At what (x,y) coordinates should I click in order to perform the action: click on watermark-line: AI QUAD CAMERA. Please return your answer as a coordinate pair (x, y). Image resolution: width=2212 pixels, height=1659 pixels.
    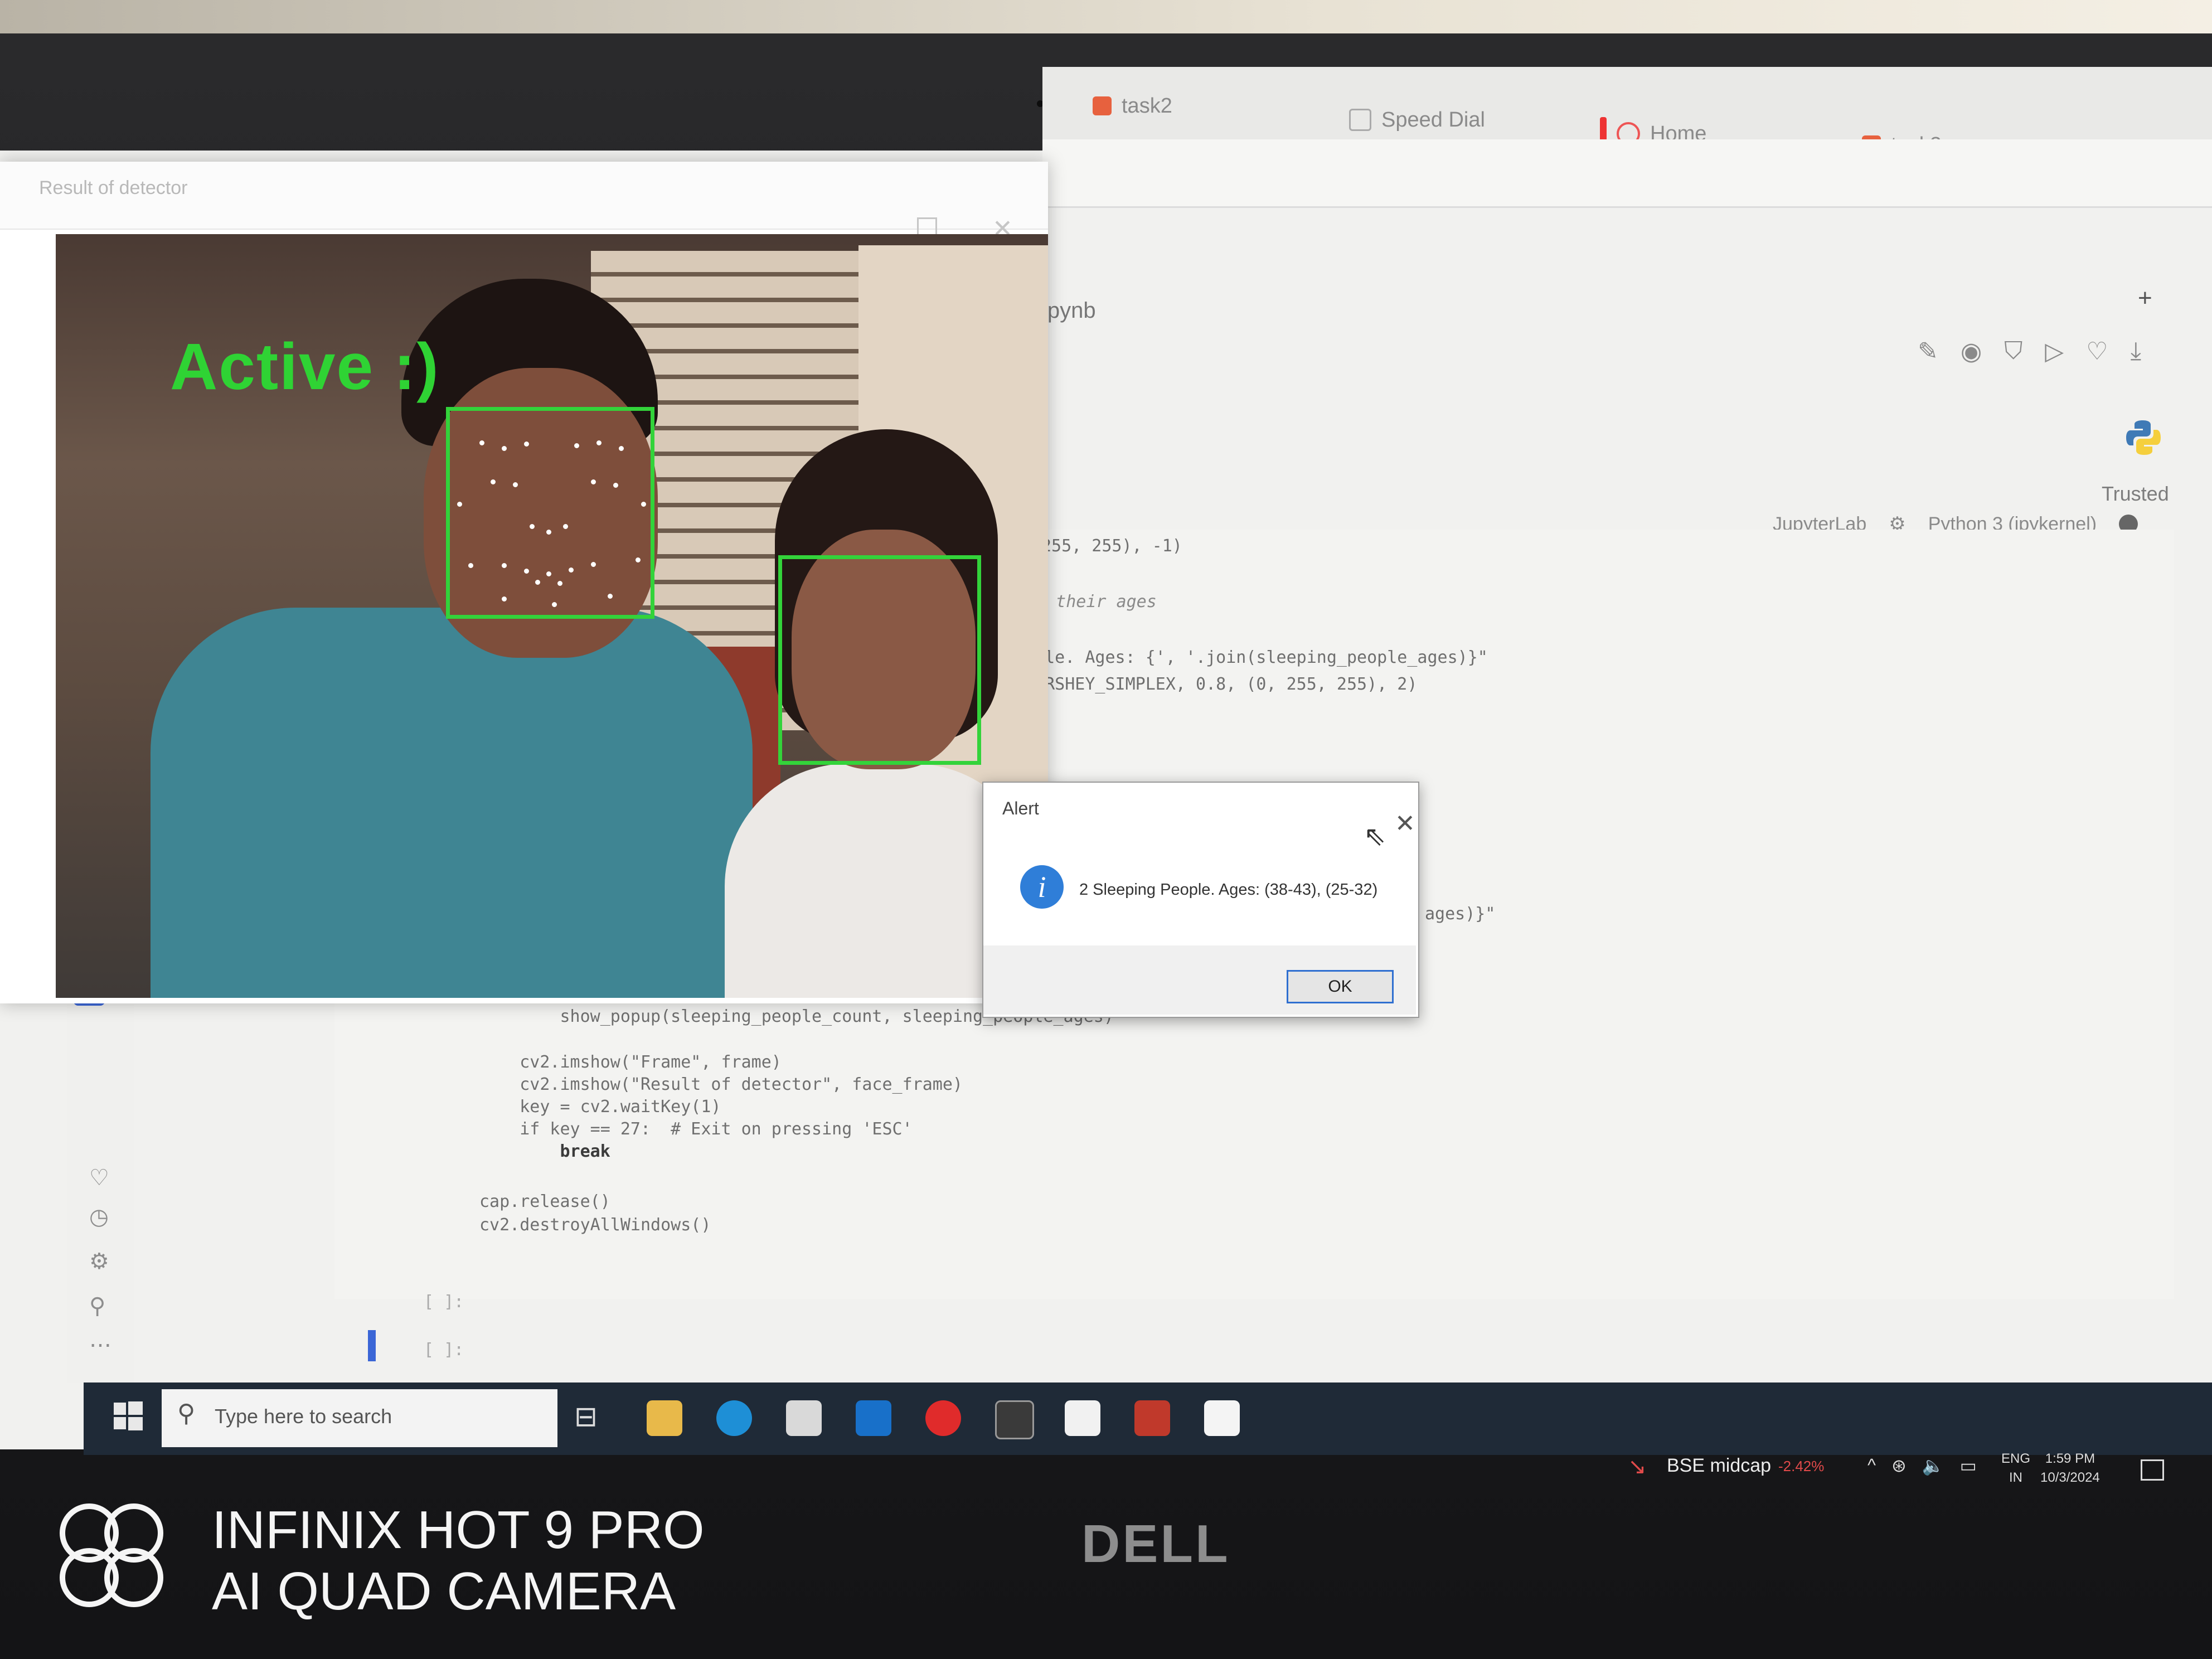
    Looking at the image, I should click on (444, 1591).